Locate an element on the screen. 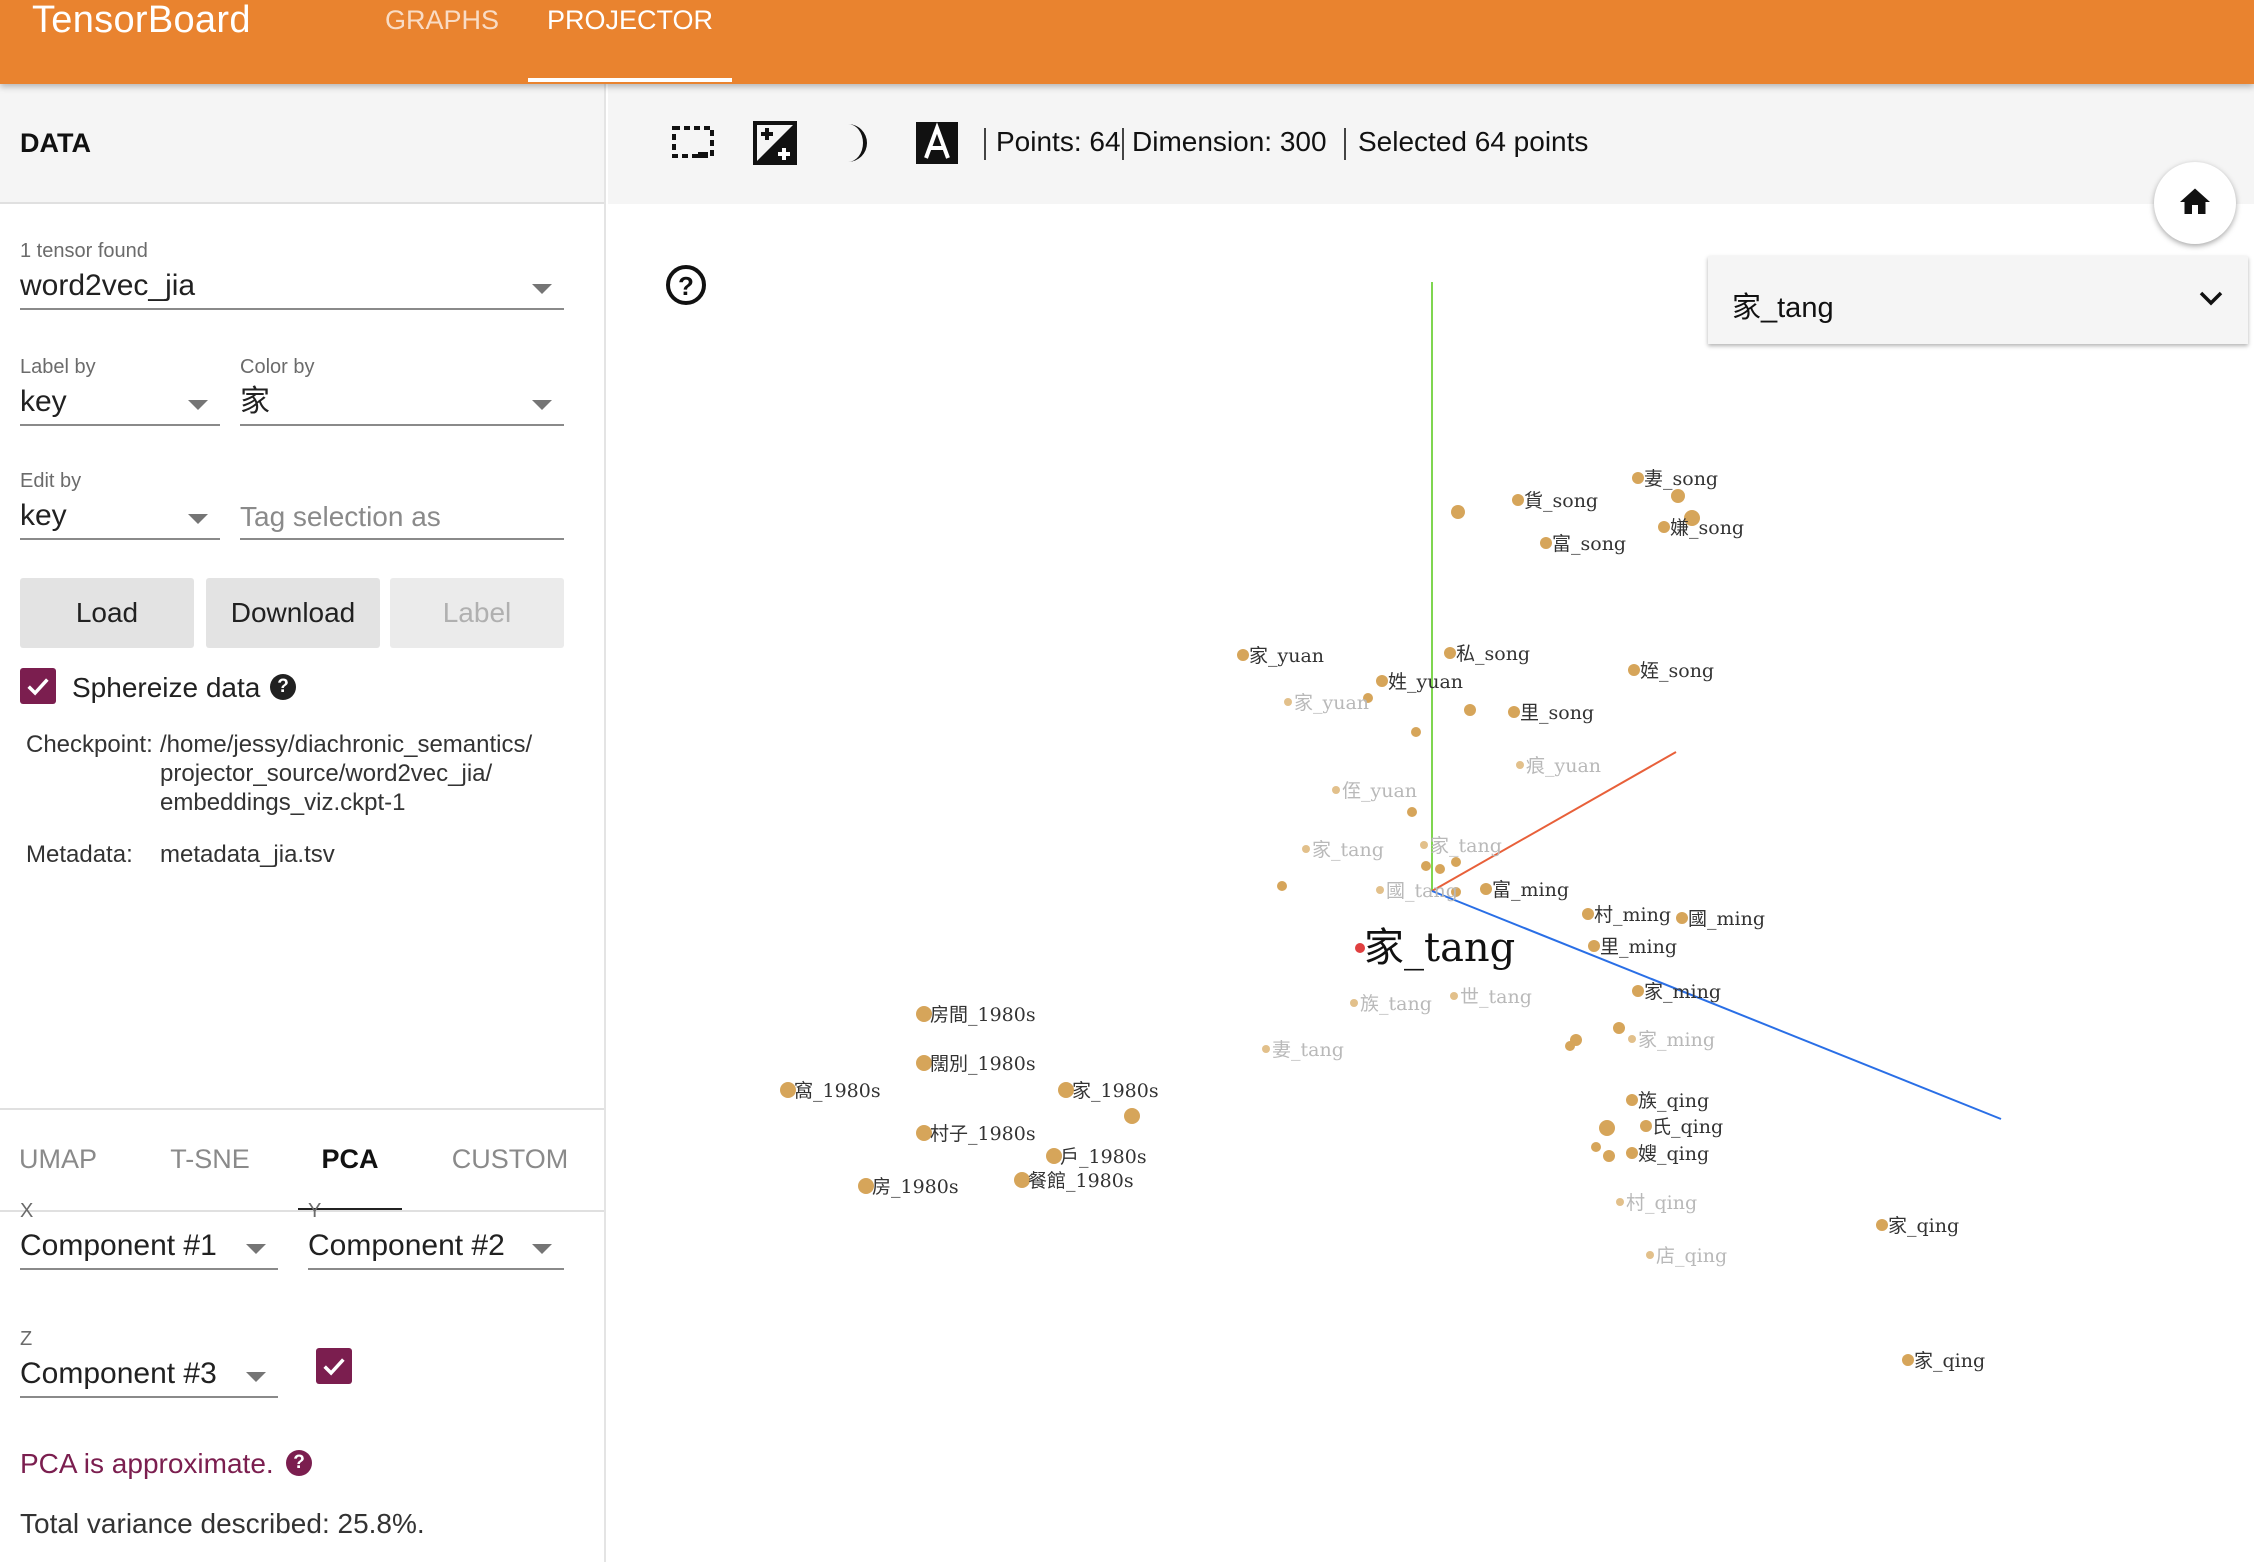  sphereize-help-icon: ? is located at coordinates (283, 687).